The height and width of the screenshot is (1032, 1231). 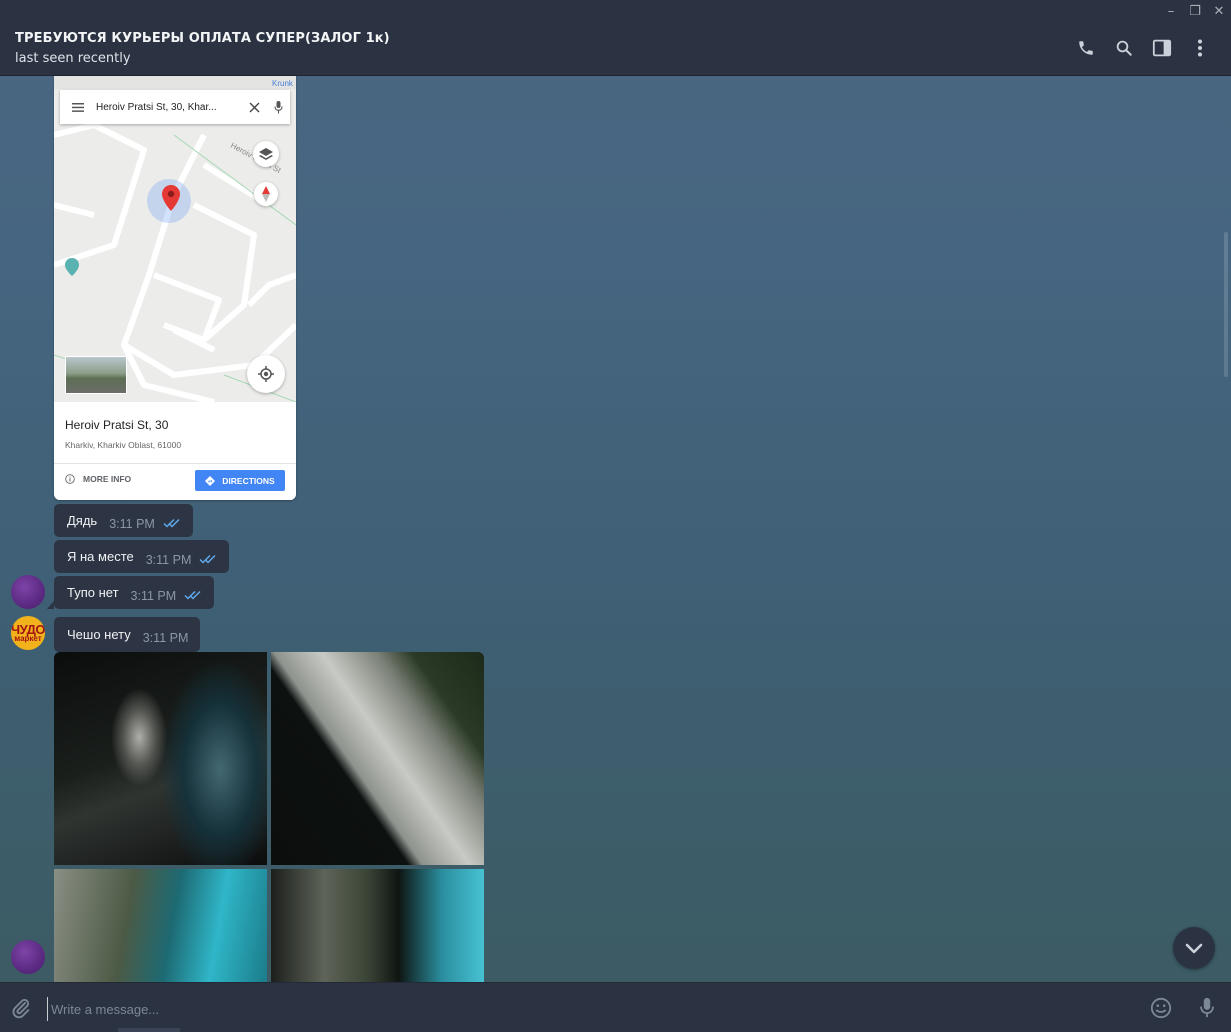 I want to click on avatar-logo-line2: маркет, so click(x=28, y=638).